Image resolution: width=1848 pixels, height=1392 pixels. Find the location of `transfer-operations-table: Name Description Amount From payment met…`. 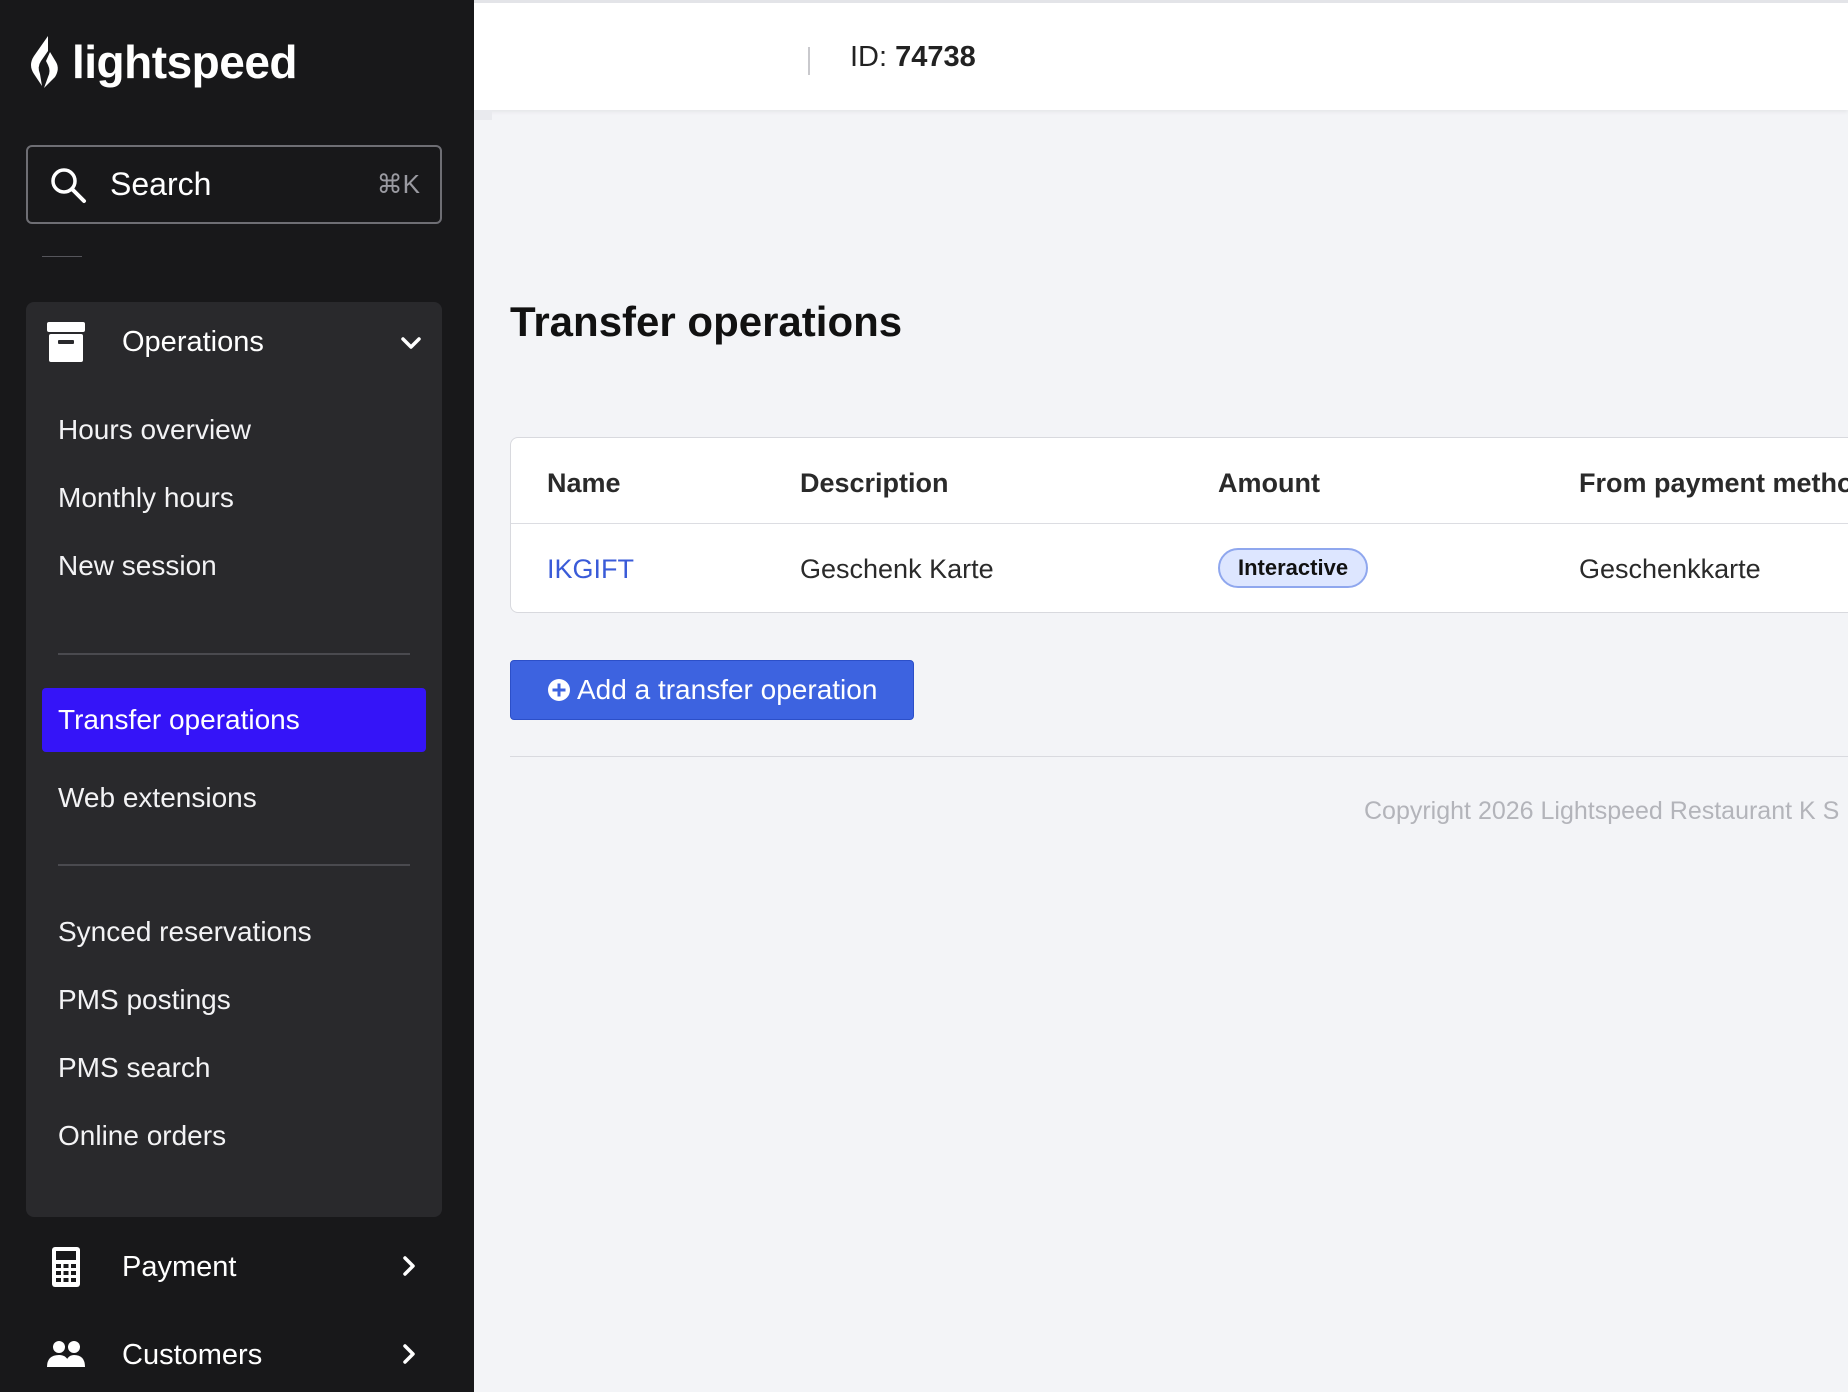

transfer-operations-table: Name Description Amount From payment met… is located at coordinates (1179, 525).